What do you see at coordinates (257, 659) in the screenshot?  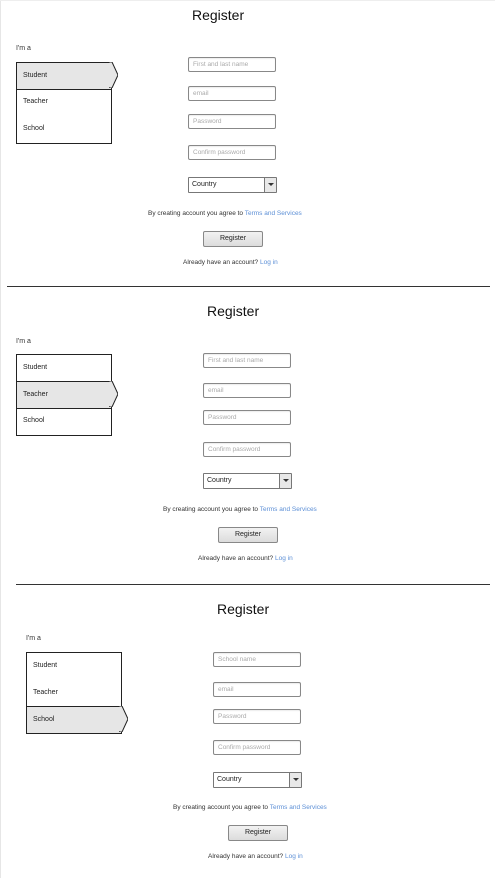 I see `school-name-field: School name` at bounding box center [257, 659].